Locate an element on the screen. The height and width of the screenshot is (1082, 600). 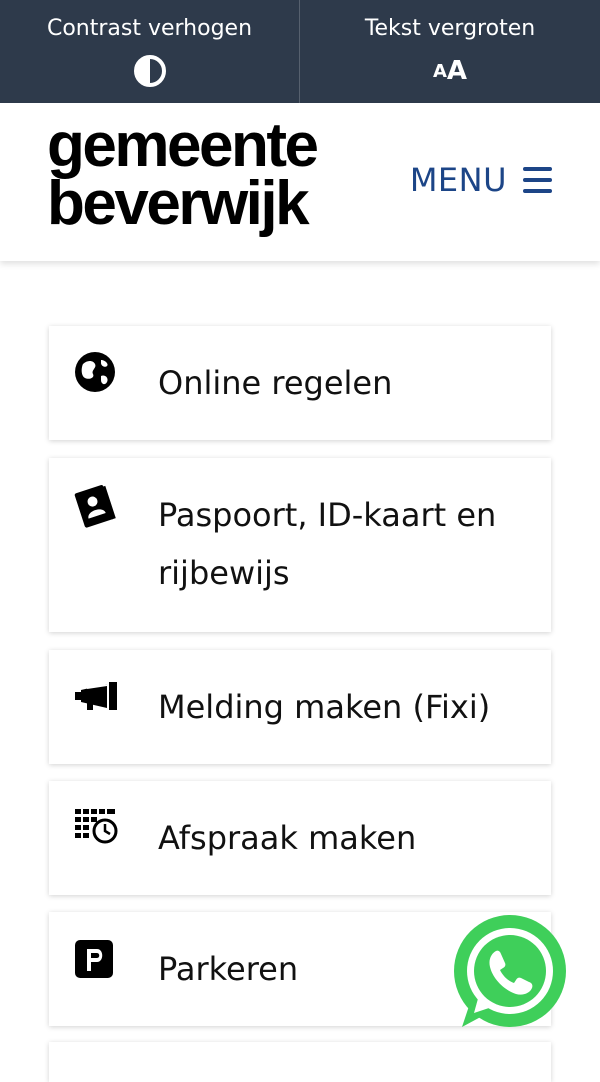
globe-icon is located at coordinates (97, 374).